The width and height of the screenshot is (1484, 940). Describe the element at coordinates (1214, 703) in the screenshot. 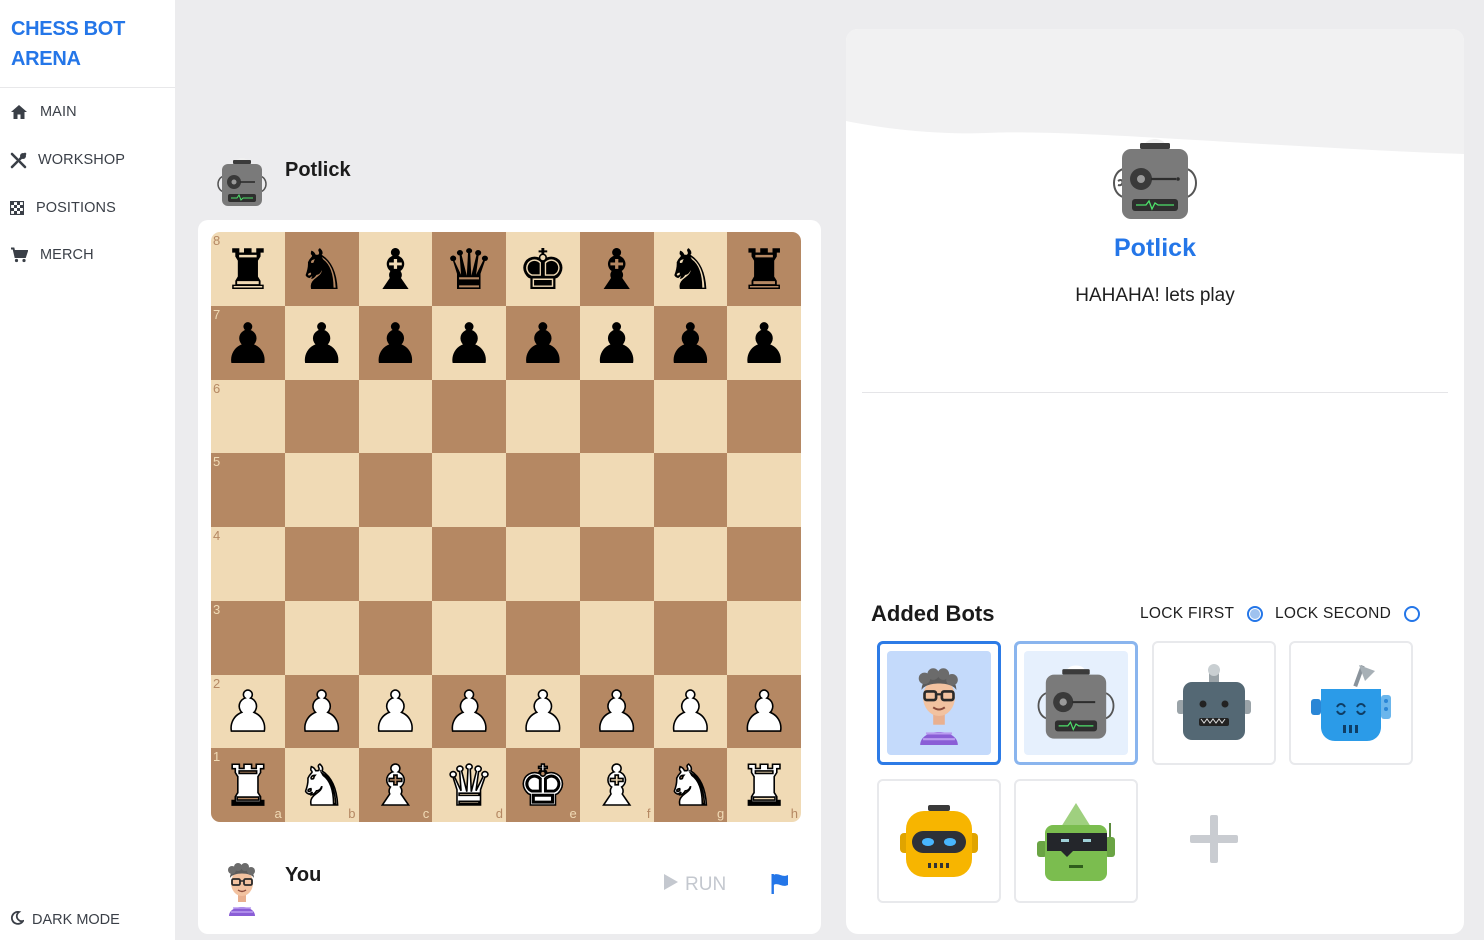

I see `bot-card-slate-robot` at that location.